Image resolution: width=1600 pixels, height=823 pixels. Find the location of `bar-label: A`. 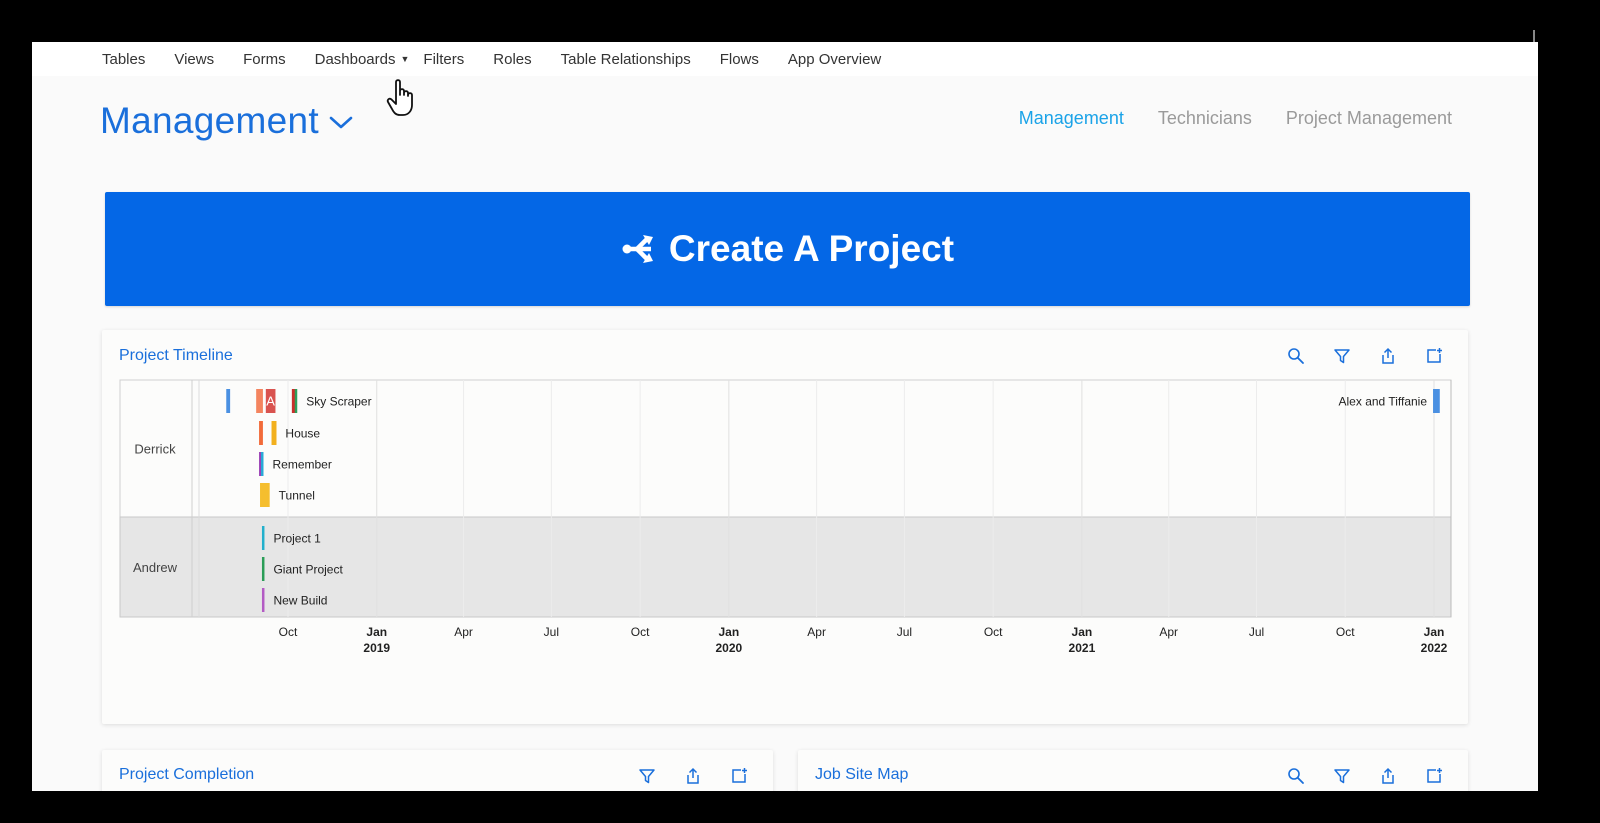

bar-label: A is located at coordinates (270, 401).